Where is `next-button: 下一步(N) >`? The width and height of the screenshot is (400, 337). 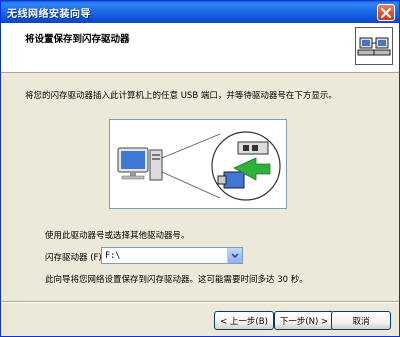 next-button: 下一步(N) > is located at coordinates (304, 320).